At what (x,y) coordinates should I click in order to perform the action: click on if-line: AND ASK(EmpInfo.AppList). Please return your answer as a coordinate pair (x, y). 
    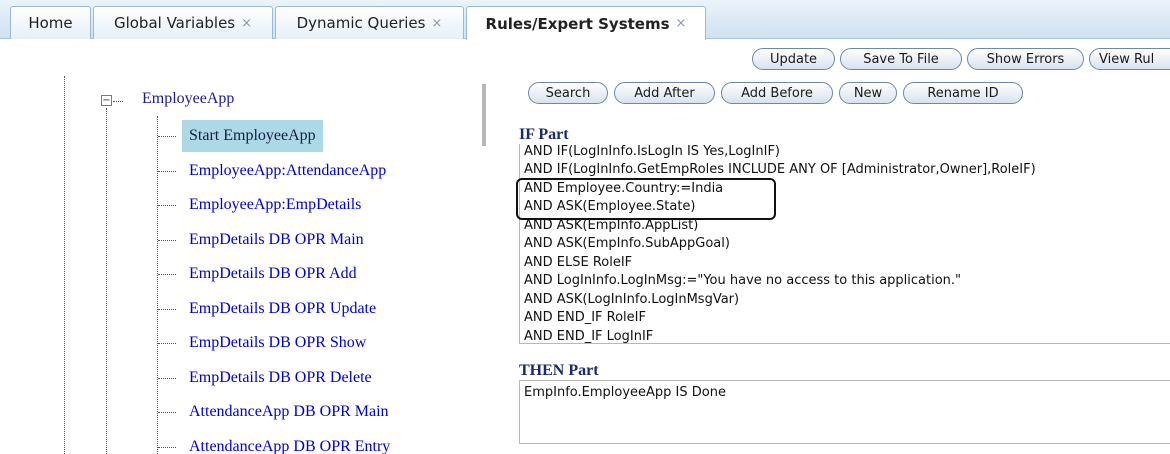
    Looking at the image, I should click on (611, 225).